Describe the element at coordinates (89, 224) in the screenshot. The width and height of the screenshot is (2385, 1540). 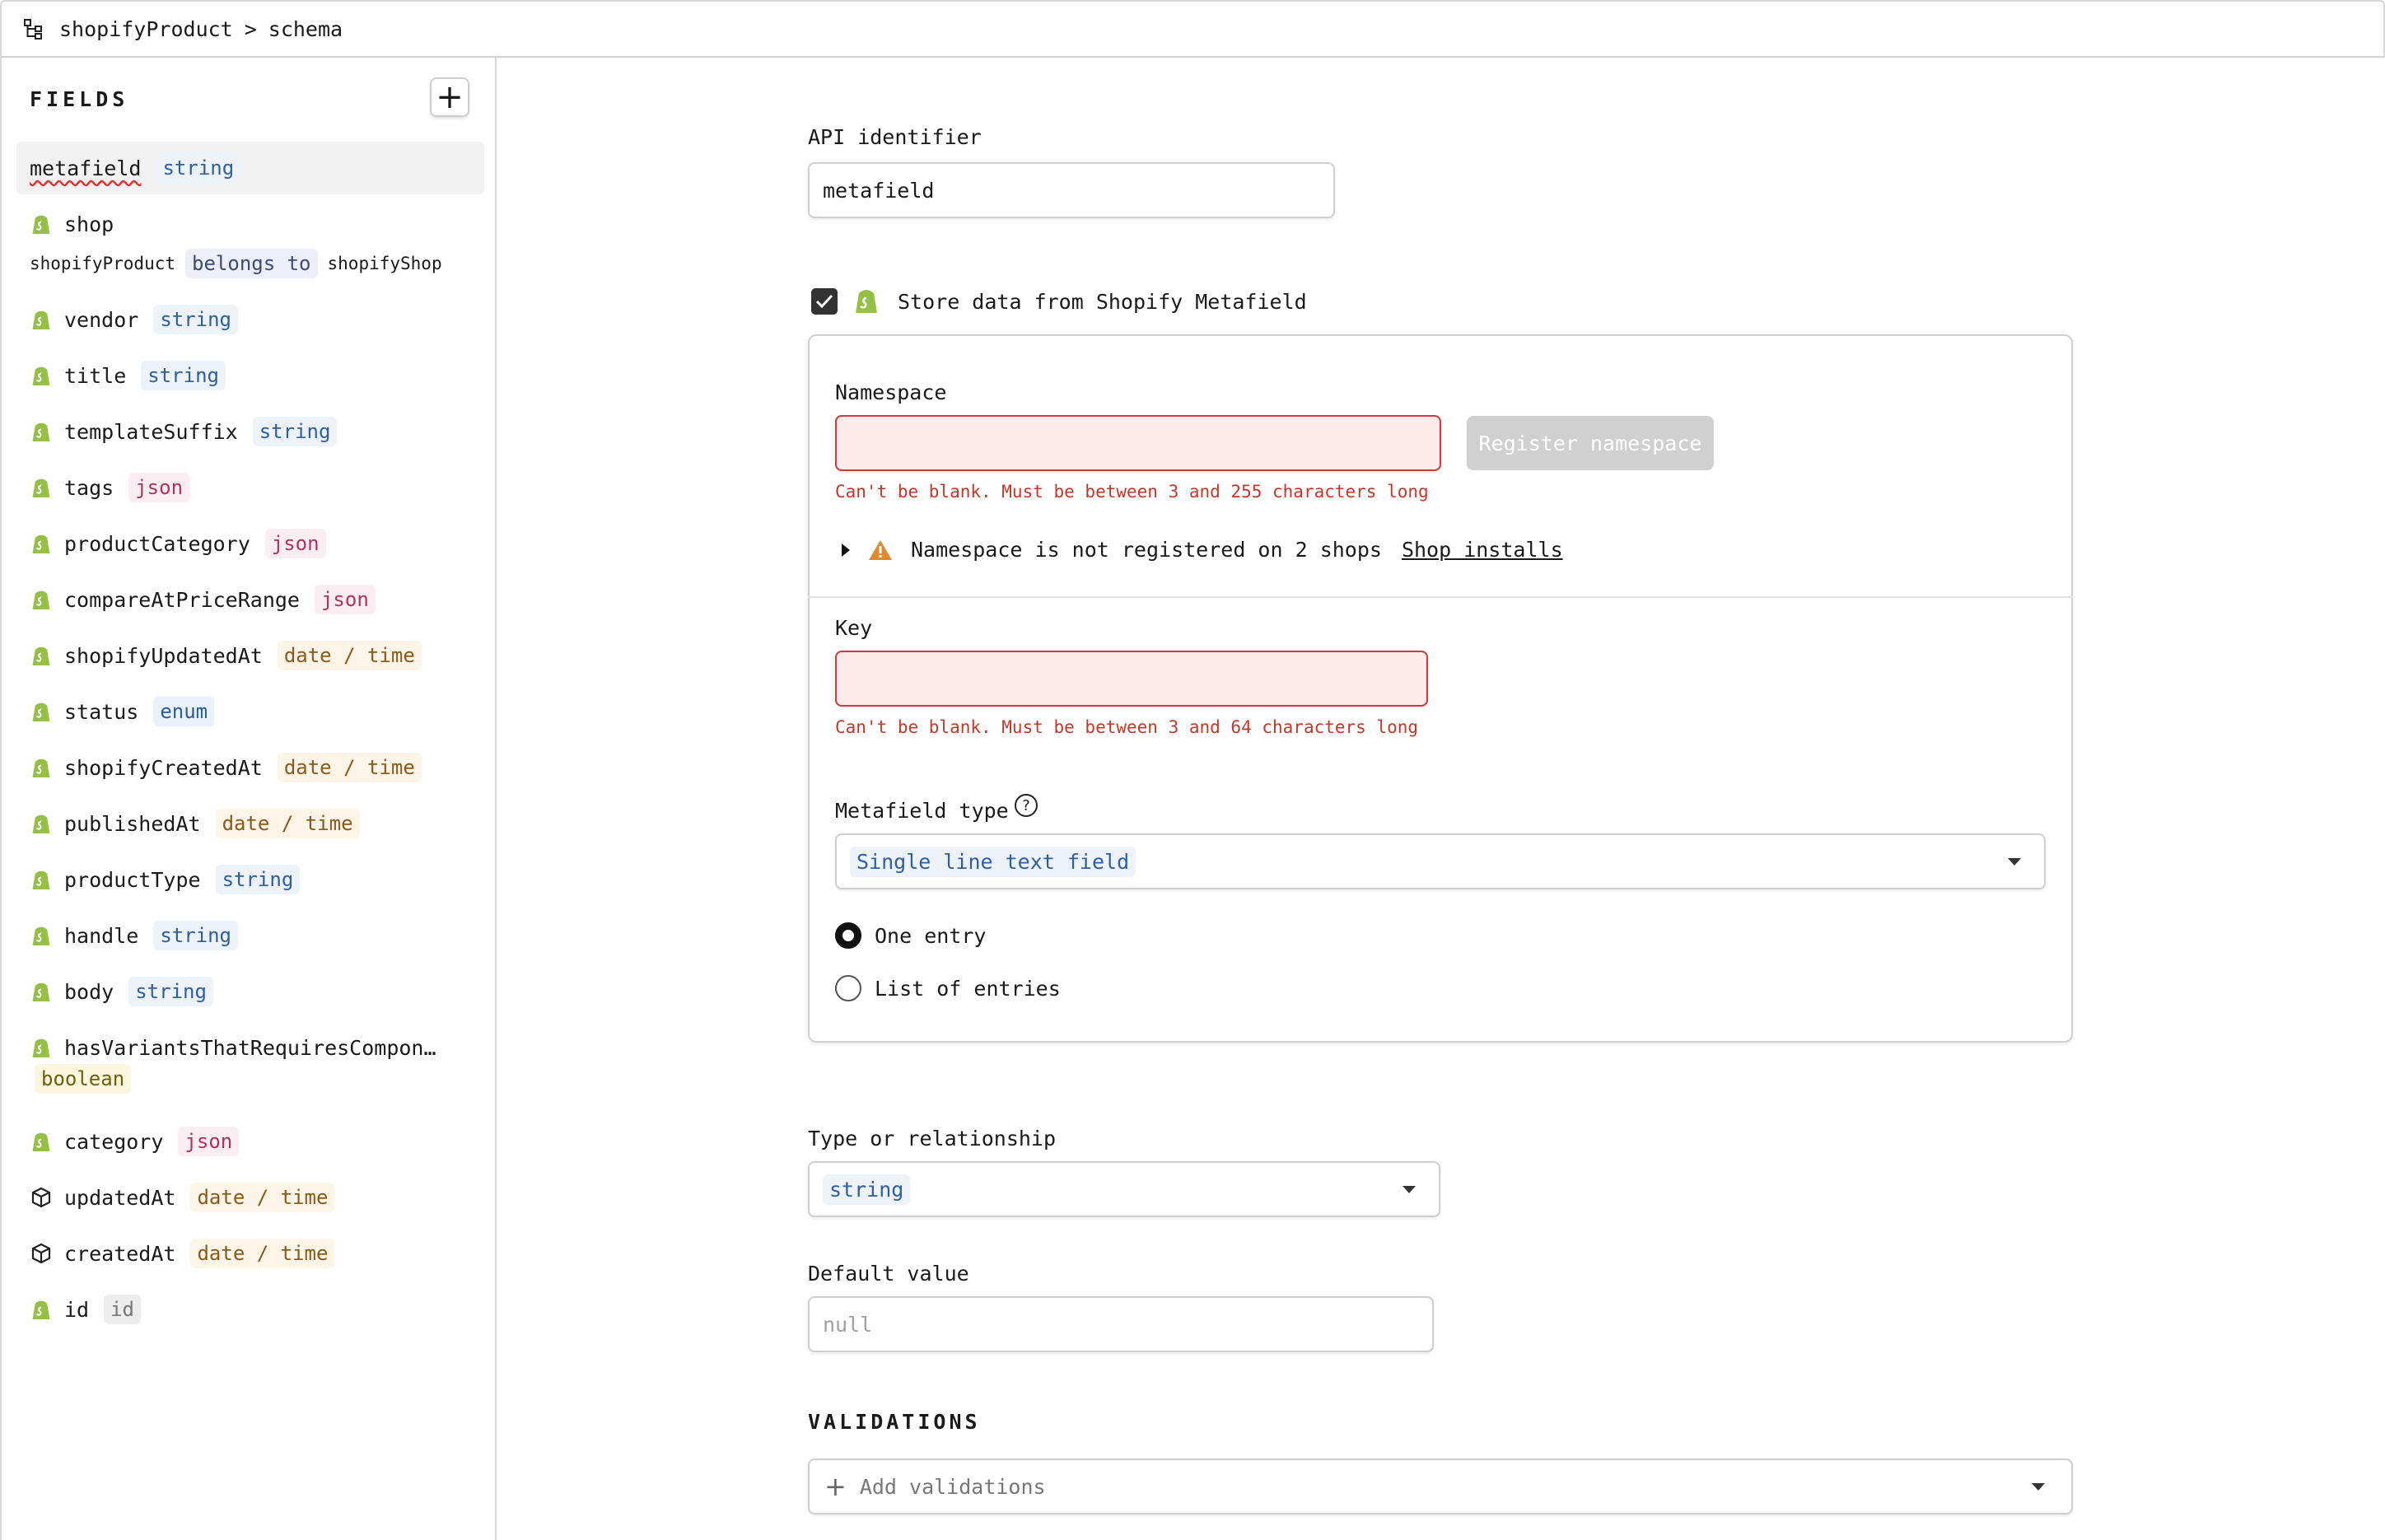
I see `field-name: shop` at that location.